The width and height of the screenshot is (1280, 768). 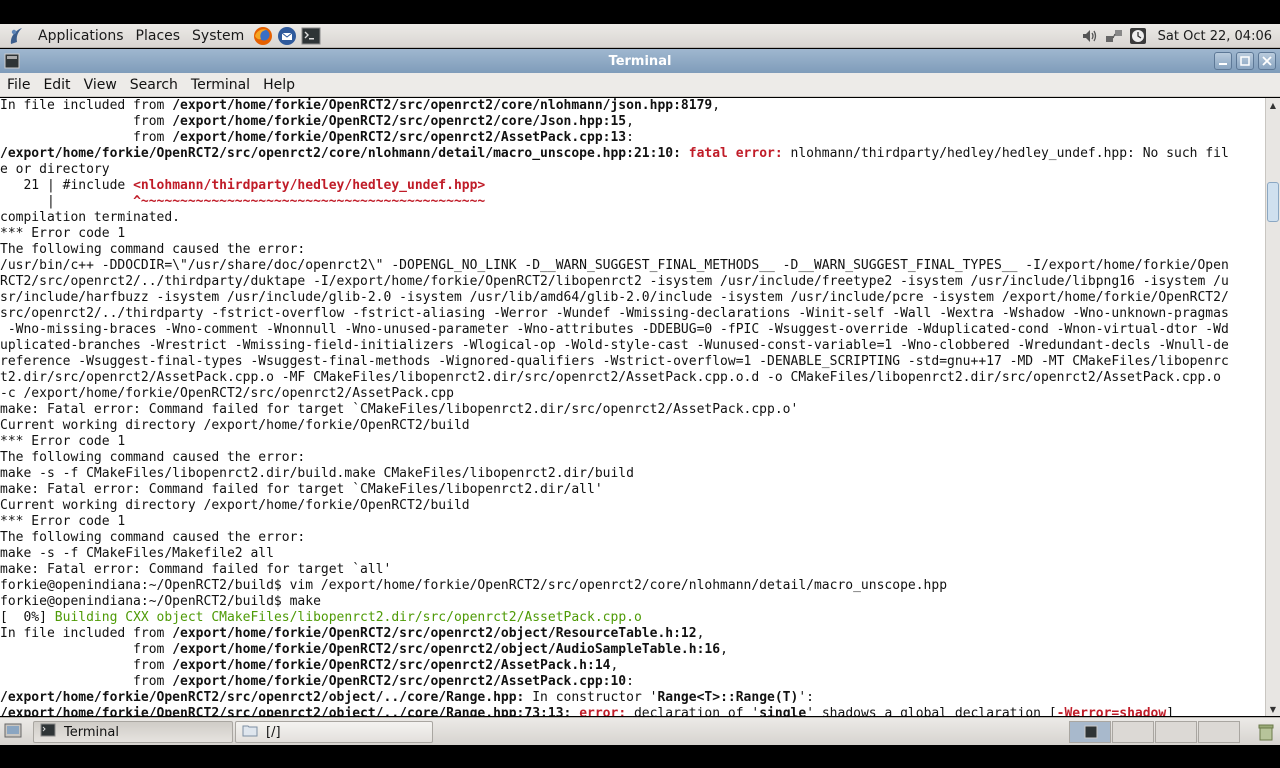 I want to click on window-title: Terminal, so click(x=640, y=61).